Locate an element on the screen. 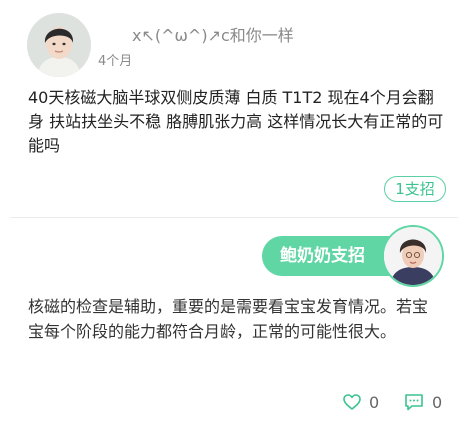  comment-count: 0 is located at coordinates (437, 402).